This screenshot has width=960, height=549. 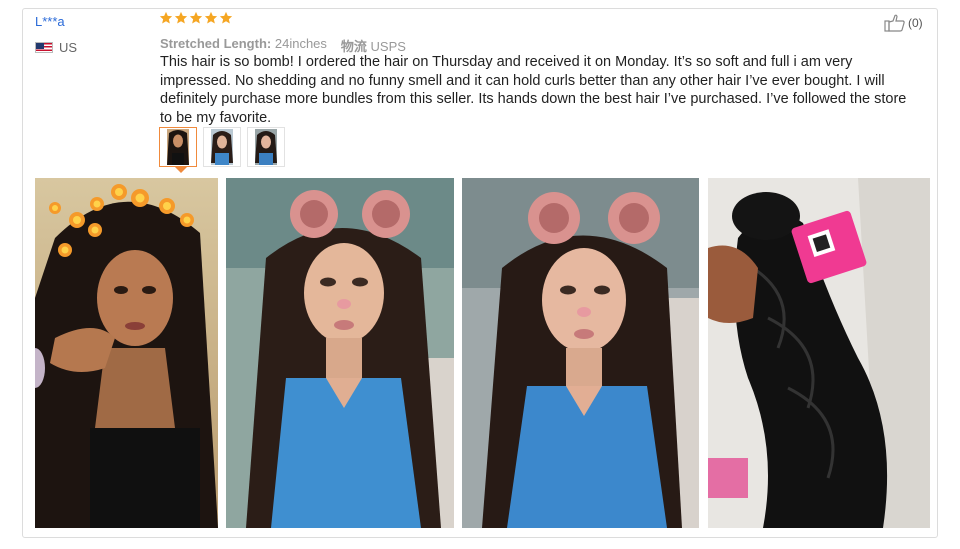 I want to click on thumbs-up-icon, so click(x=894, y=23).